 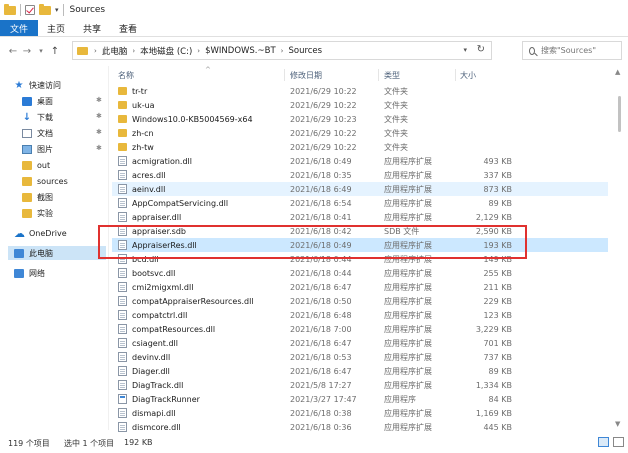 What do you see at coordinates (27, 51) in the screenshot?
I see `forward-arrow-icon: →` at bounding box center [27, 51].